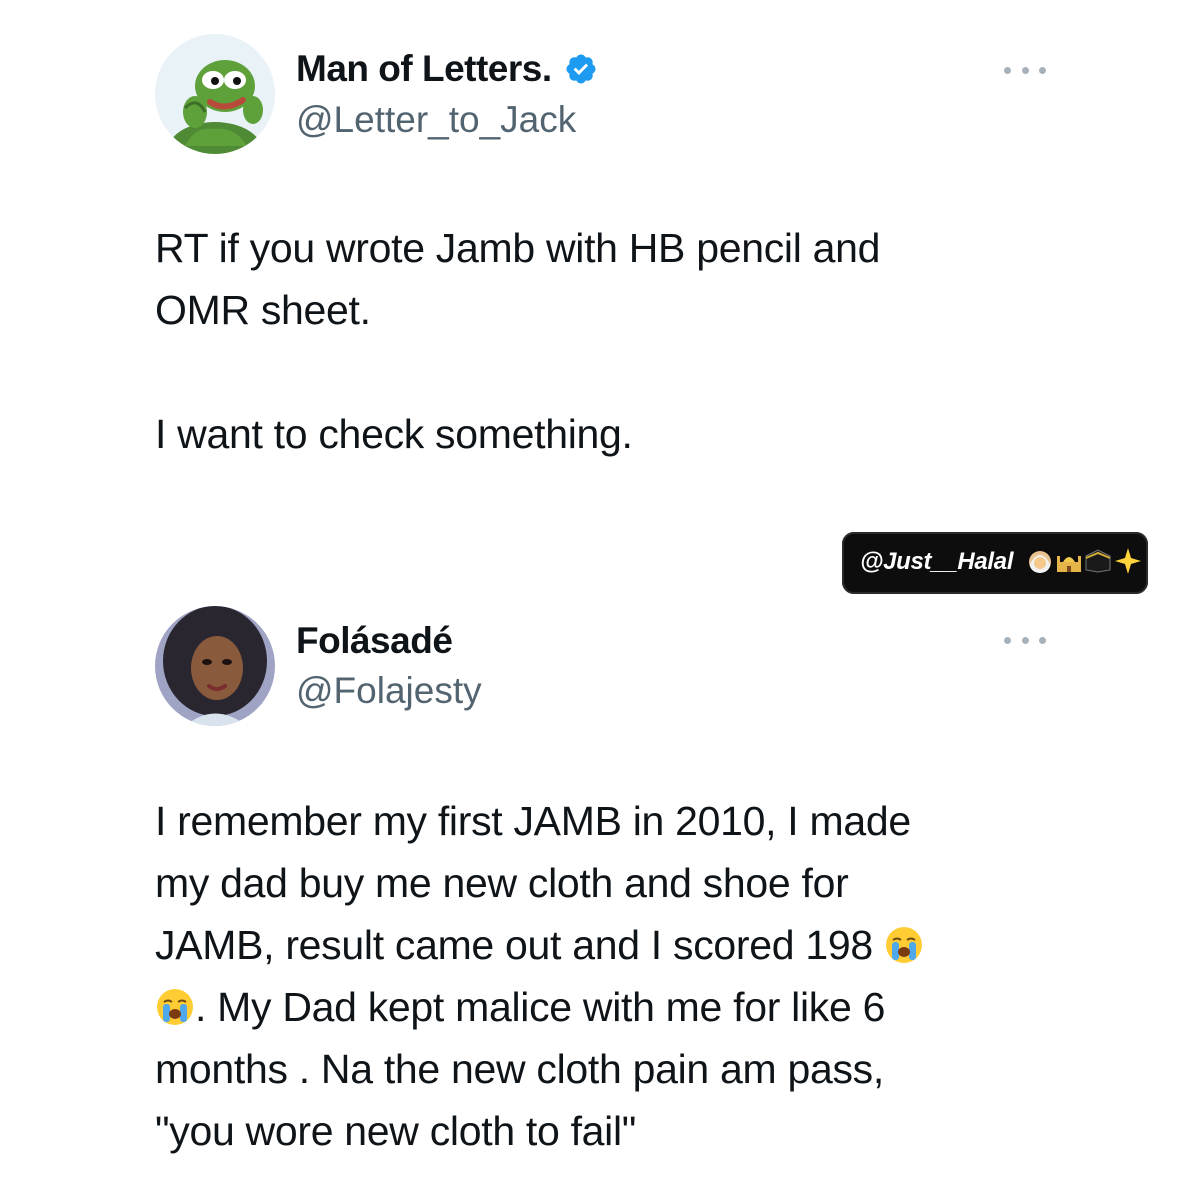  I want to click on display-name: Man of Letters., so click(424, 69).